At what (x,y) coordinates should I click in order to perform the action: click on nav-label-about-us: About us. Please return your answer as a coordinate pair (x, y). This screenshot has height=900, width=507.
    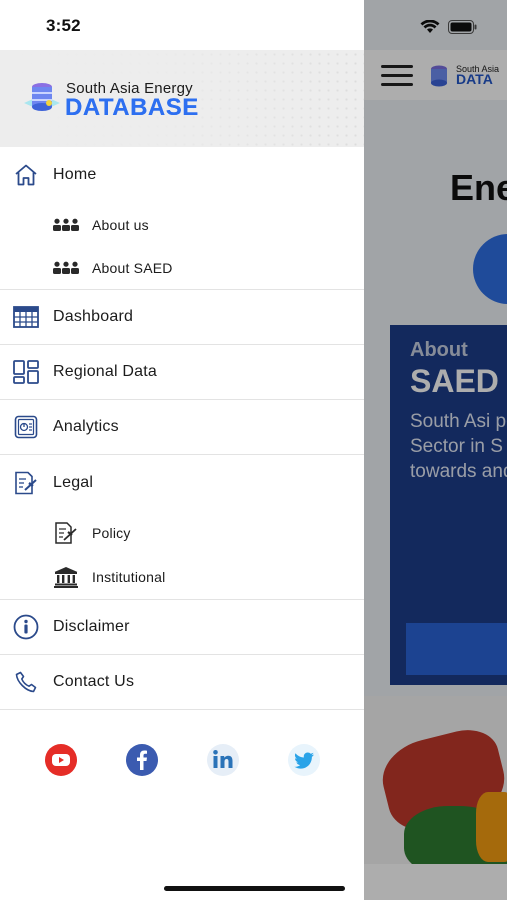
    Looking at the image, I should click on (120, 225).